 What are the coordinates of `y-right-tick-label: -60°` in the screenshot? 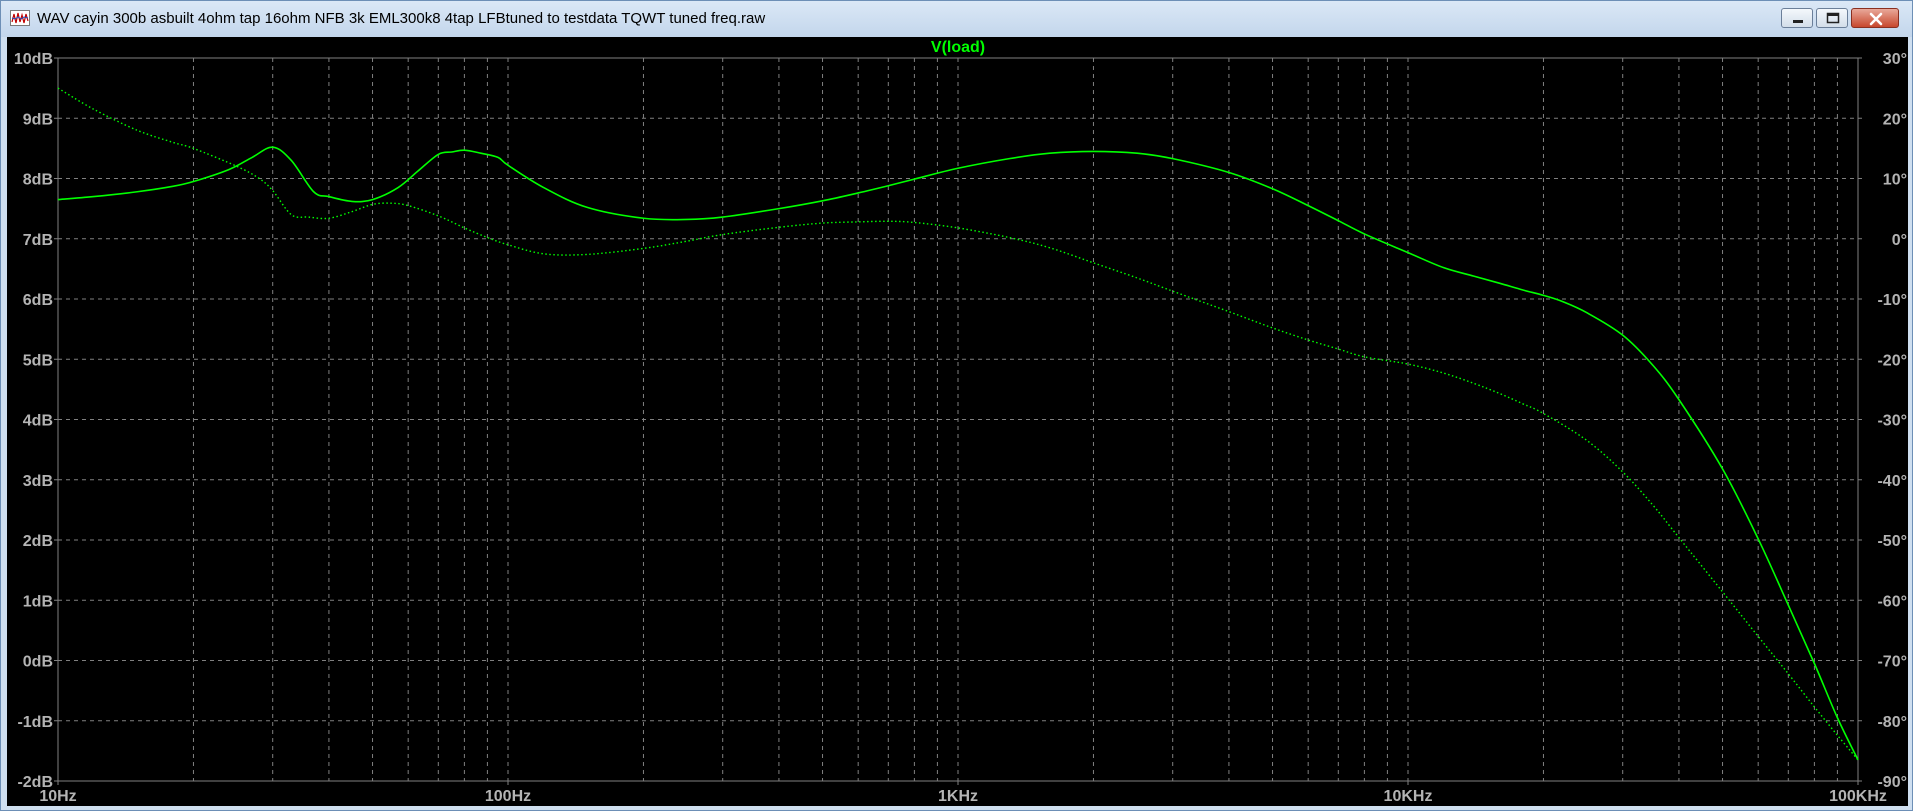 It's located at (1892, 601).